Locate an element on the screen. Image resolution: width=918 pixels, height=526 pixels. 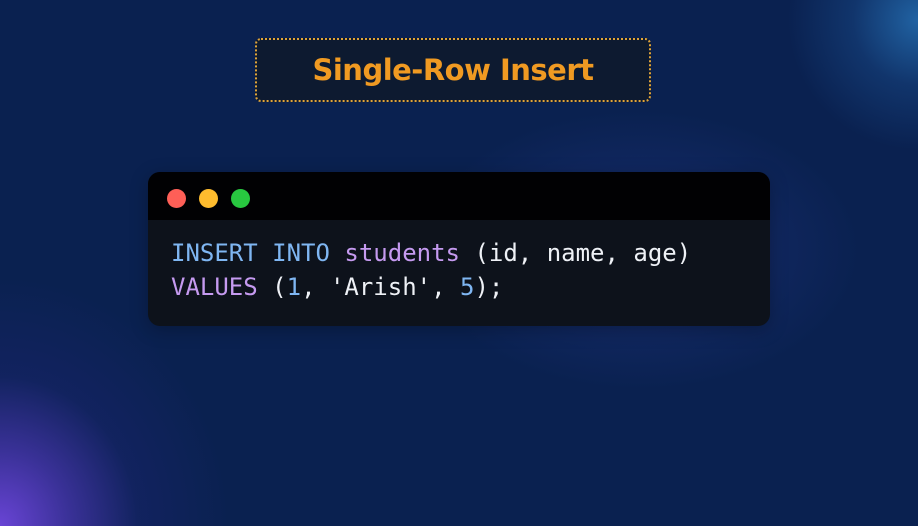
keyword-insert: INSERT is located at coordinates (214, 253).